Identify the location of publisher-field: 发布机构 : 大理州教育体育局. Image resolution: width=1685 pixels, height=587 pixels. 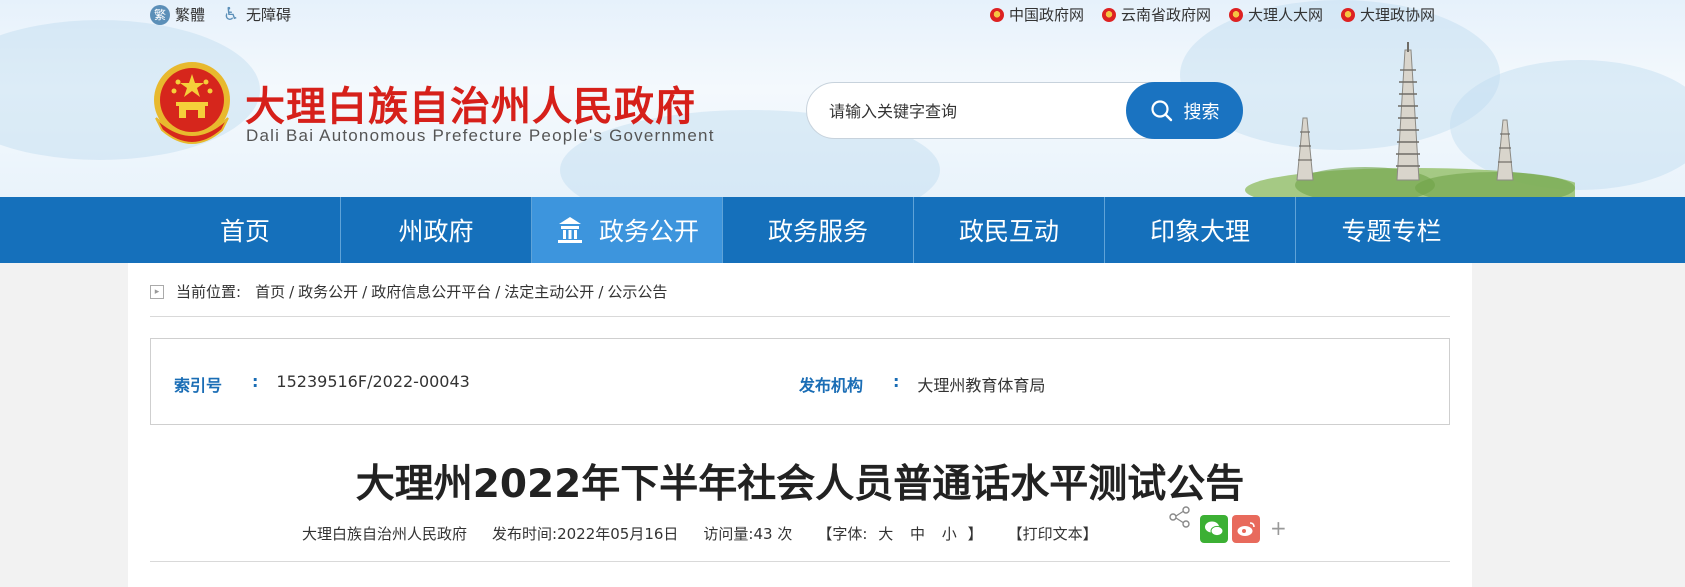
(922, 384).